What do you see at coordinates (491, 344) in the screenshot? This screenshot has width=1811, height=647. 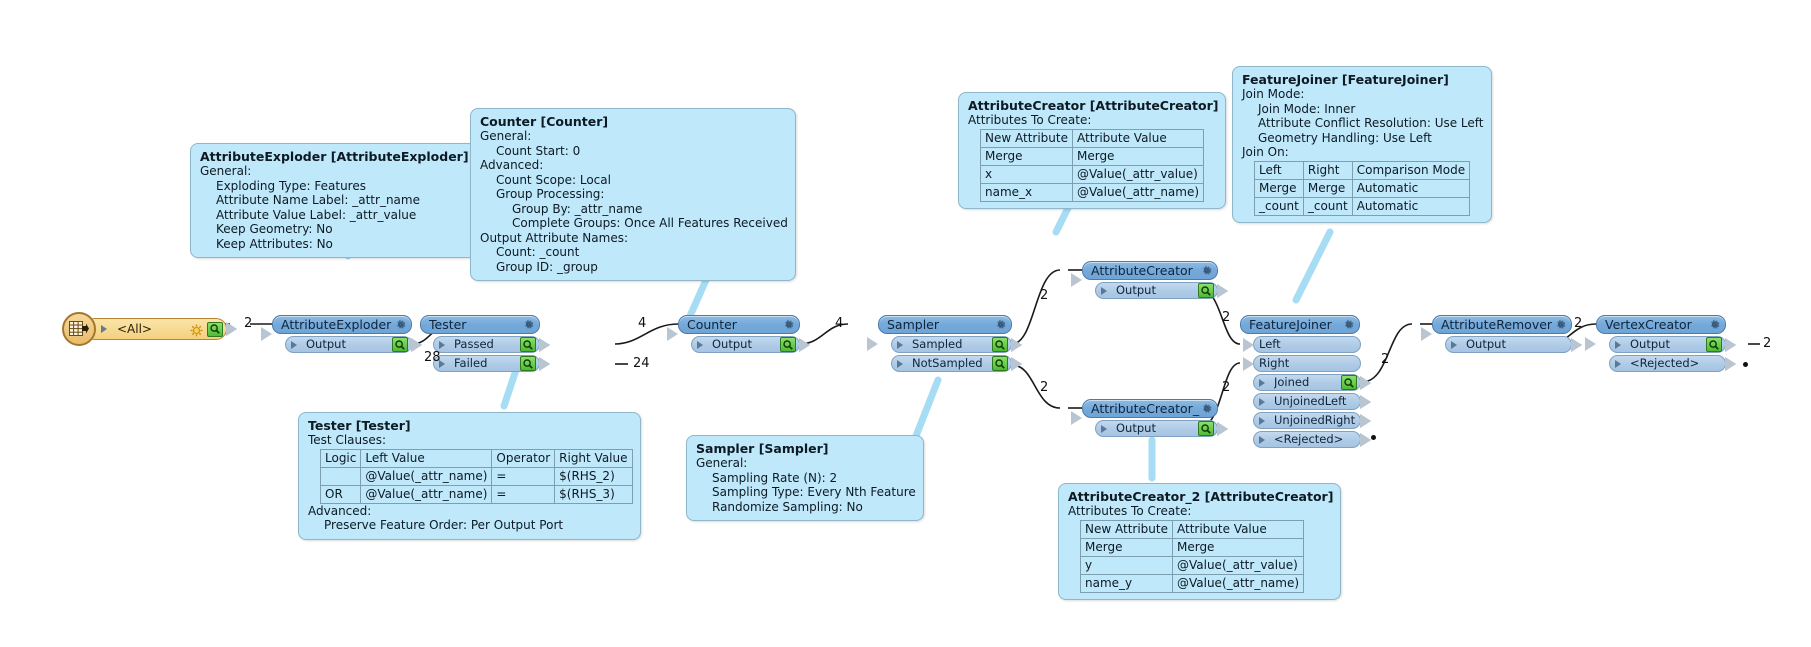 I see `port-passed: Passed` at bounding box center [491, 344].